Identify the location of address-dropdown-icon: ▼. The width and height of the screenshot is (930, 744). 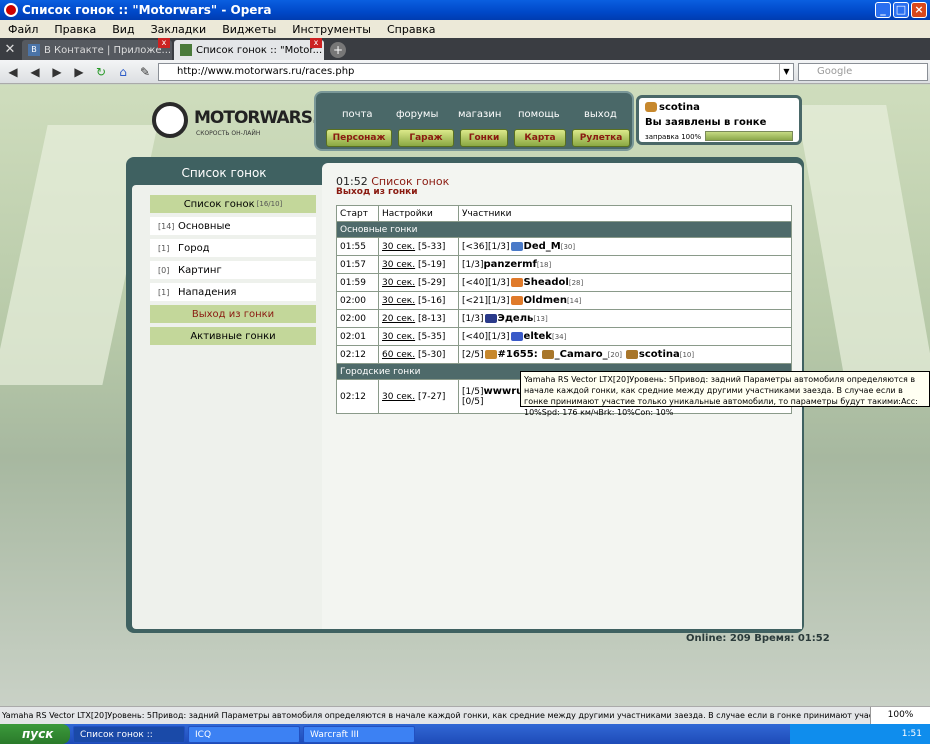
(786, 72).